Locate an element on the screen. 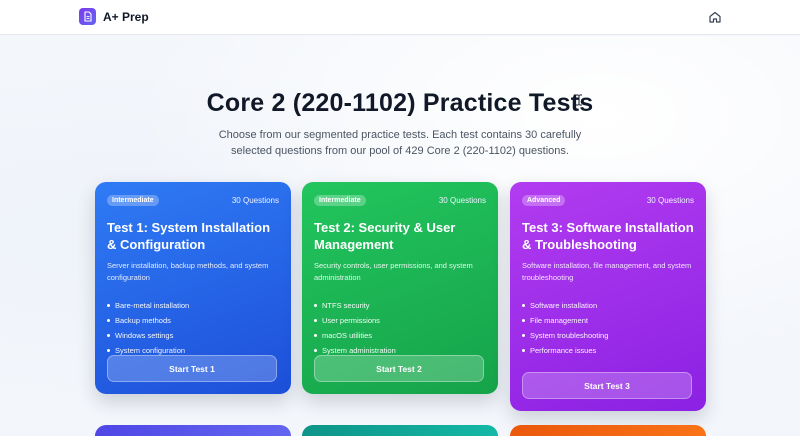 The width and height of the screenshot is (800, 436). start-test-2-button: Start Test 2 is located at coordinates (399, 368).